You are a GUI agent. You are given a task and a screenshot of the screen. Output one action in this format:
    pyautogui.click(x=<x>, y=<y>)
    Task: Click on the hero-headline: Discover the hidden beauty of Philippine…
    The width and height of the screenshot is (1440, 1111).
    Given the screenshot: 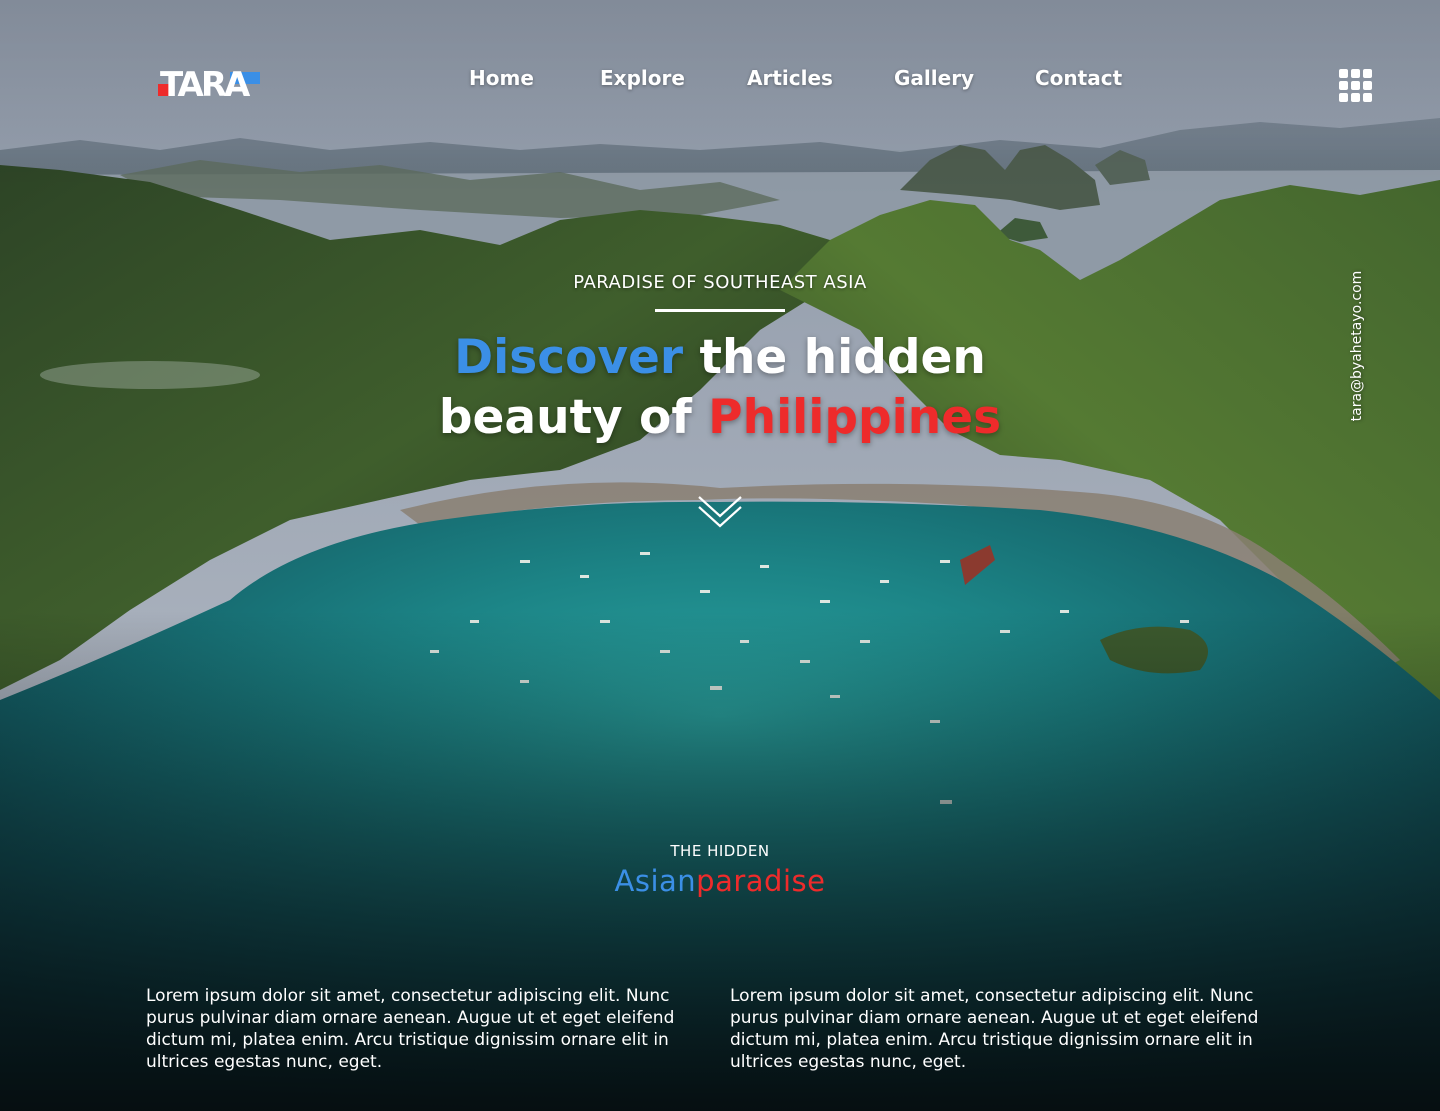 What is the action you would take?
    pyautogui.click(x=720, y=388)
    